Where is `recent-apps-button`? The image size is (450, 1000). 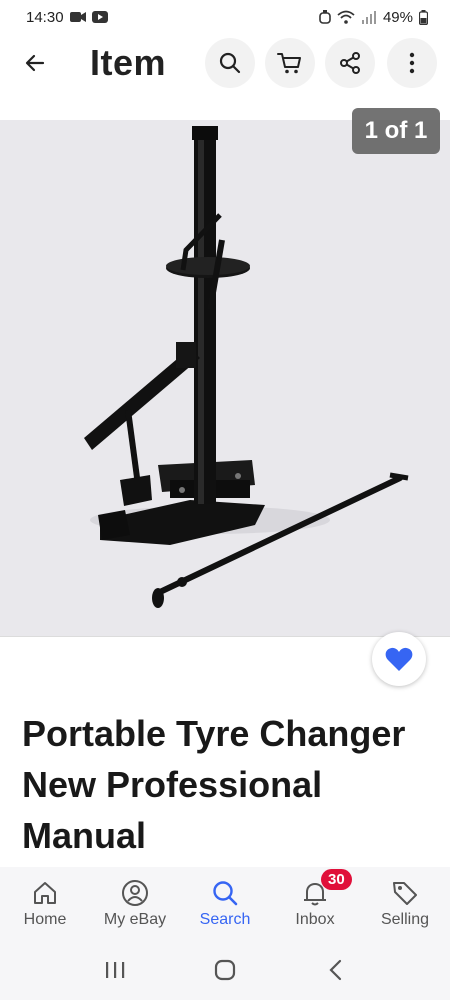 recent-apps-button is located at coordinates (115, 970).